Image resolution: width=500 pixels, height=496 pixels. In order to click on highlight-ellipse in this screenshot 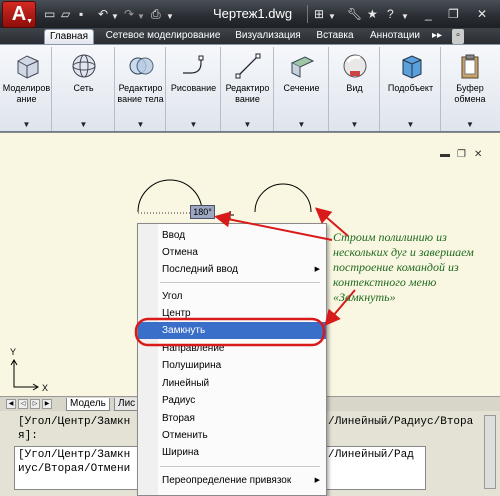, I will do `click(230, 332)`.